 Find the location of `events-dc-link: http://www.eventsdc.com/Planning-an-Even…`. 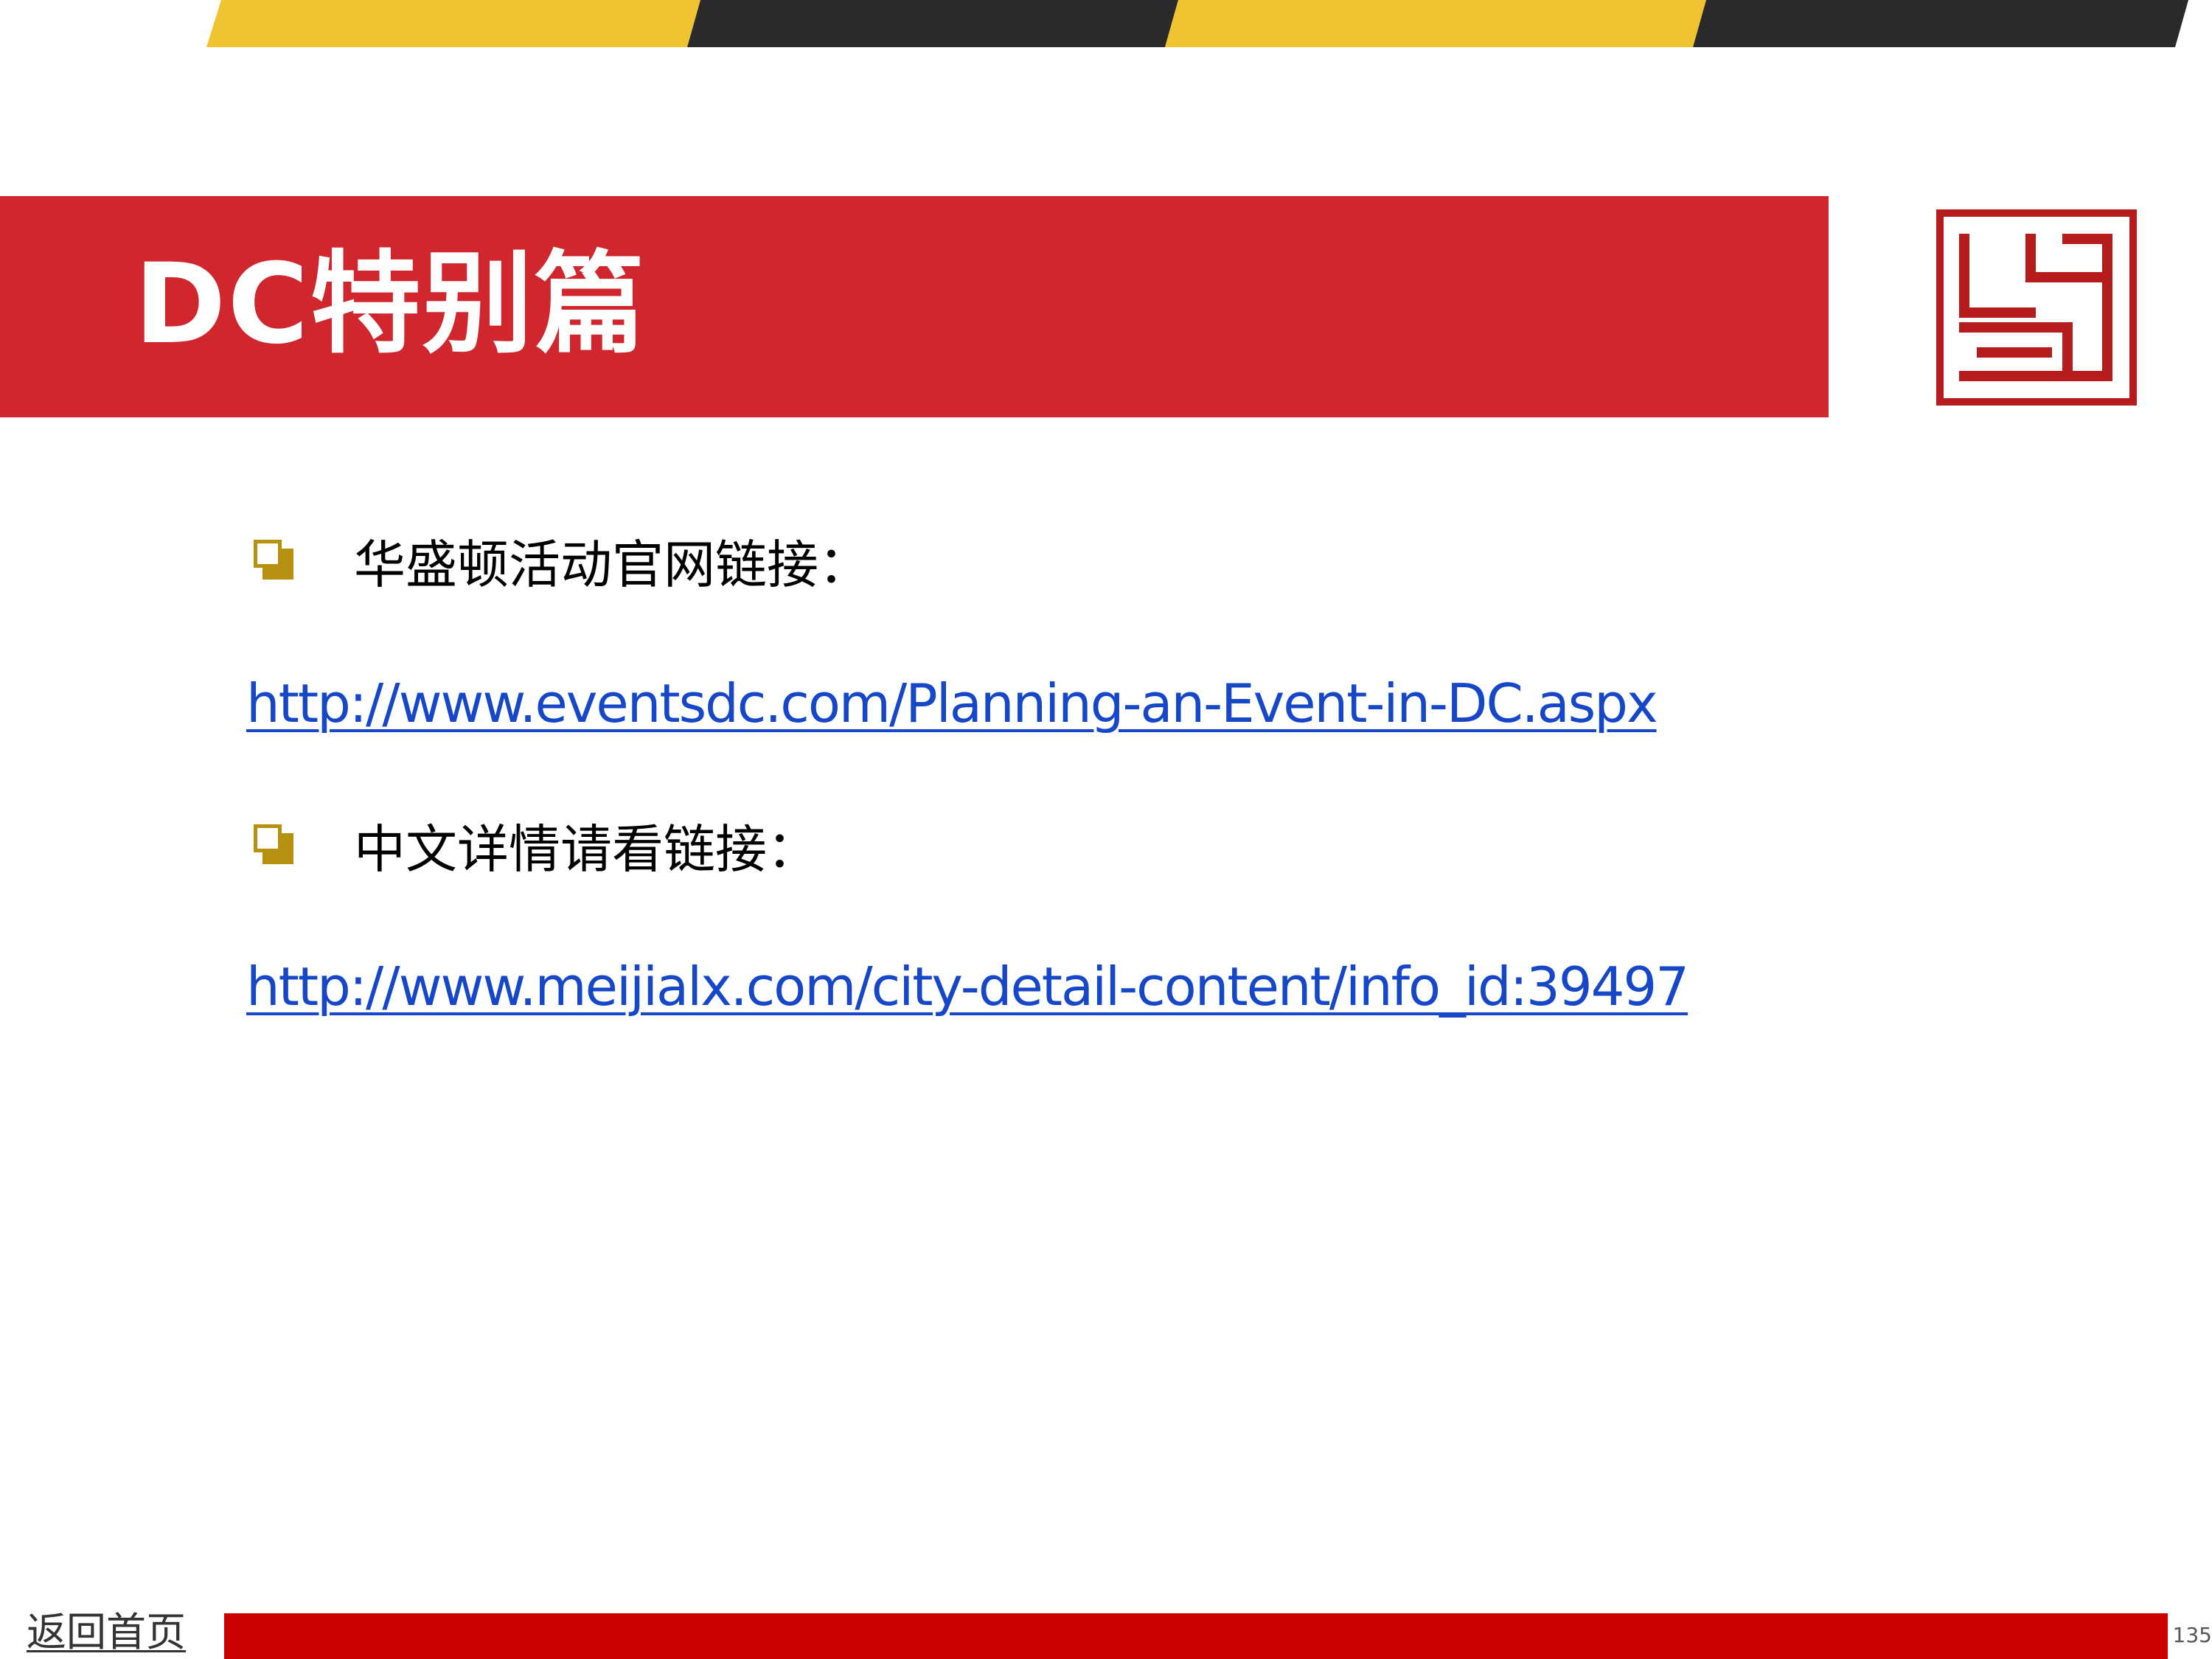

events-dc-link: http://www.eventsdc.com/Planning-an-Even… is located at coordinates (952, 703).